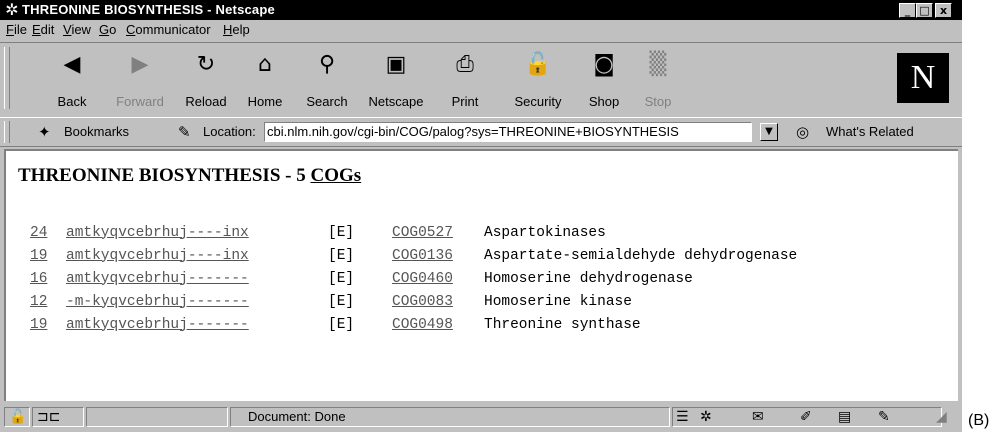  Describe the element at coordinates (641, 255) in the screenshot. I see `cog-name: Aspartate-semialdehyde dehydrogenase` at that location.